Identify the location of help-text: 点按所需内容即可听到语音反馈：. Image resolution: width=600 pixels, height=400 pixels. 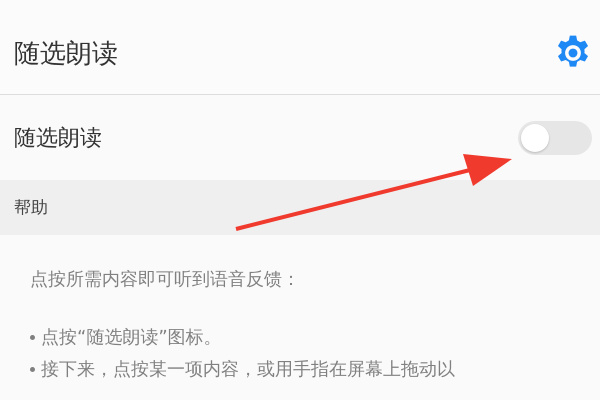
(165, 279).